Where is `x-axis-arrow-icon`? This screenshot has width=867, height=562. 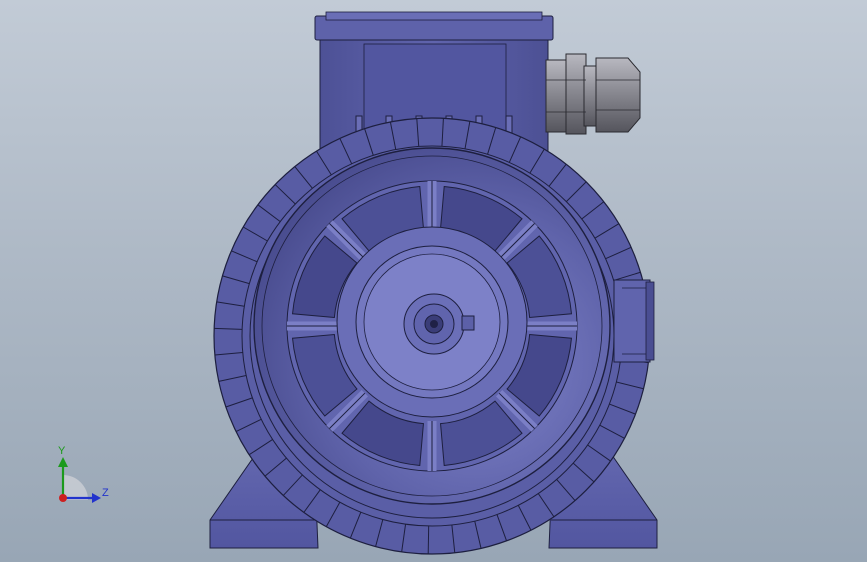 x-axis-arrow-icon is located at coordinates (63, 498).